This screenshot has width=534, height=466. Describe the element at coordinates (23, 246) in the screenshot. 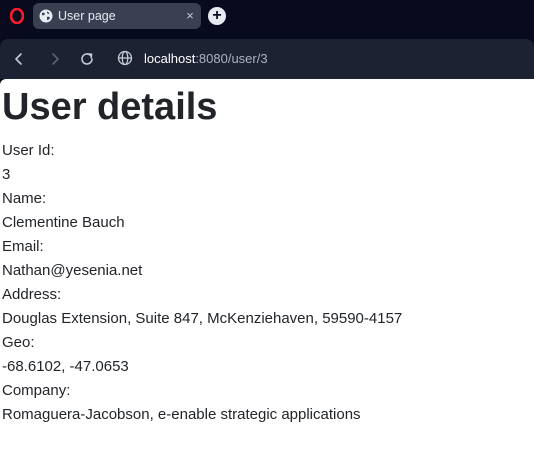

I see `field-label-email: Email:` at that location.